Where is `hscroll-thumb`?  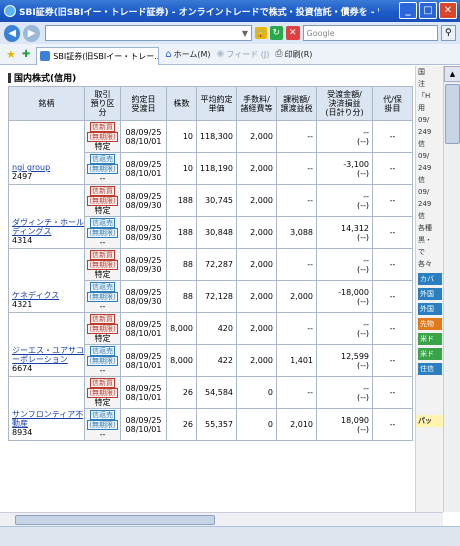 hscroll-thumb is located at coordinates (115, 520).